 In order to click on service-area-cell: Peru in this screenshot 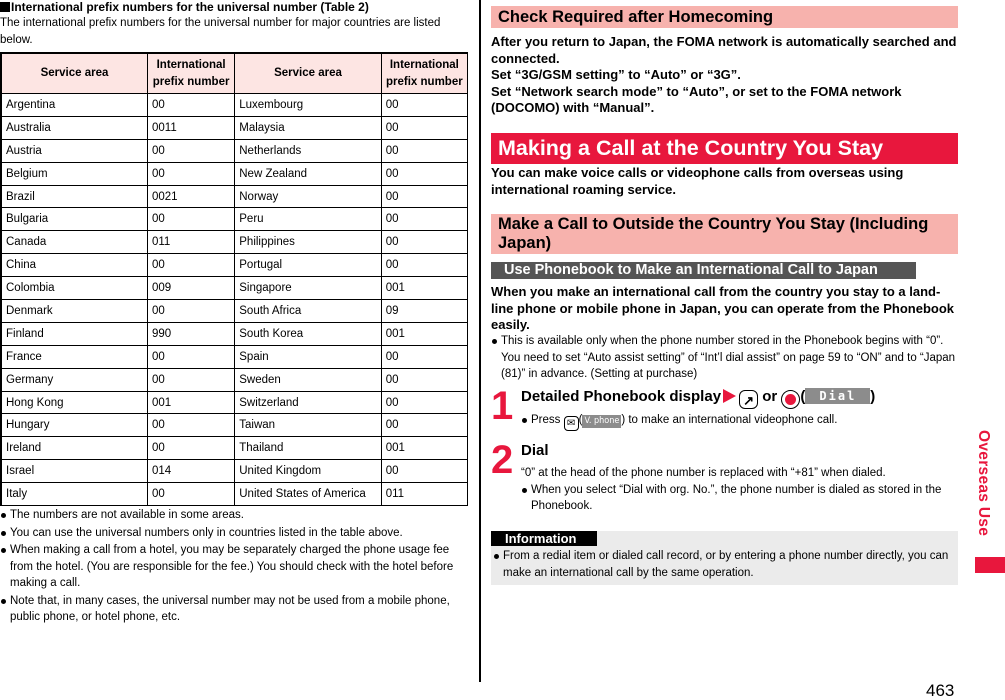, I will do `click(308, 219)`.